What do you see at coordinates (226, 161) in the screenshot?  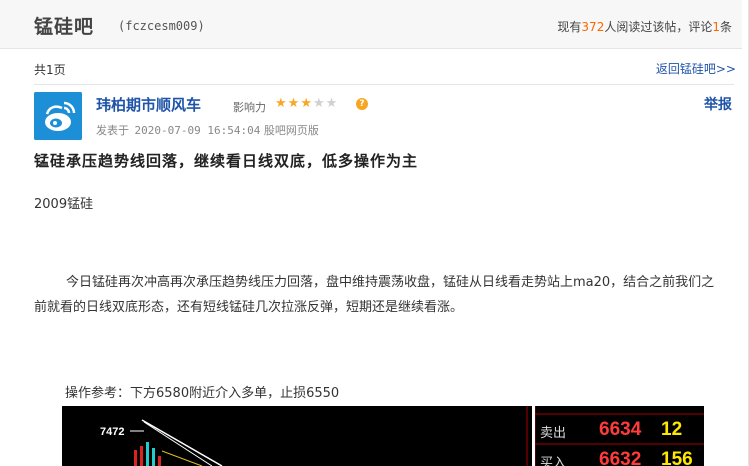 I see `post-title: 锰硅承压趋势线回落，继续看日线双底，低多操作为主` at bounding box center [226, 161].